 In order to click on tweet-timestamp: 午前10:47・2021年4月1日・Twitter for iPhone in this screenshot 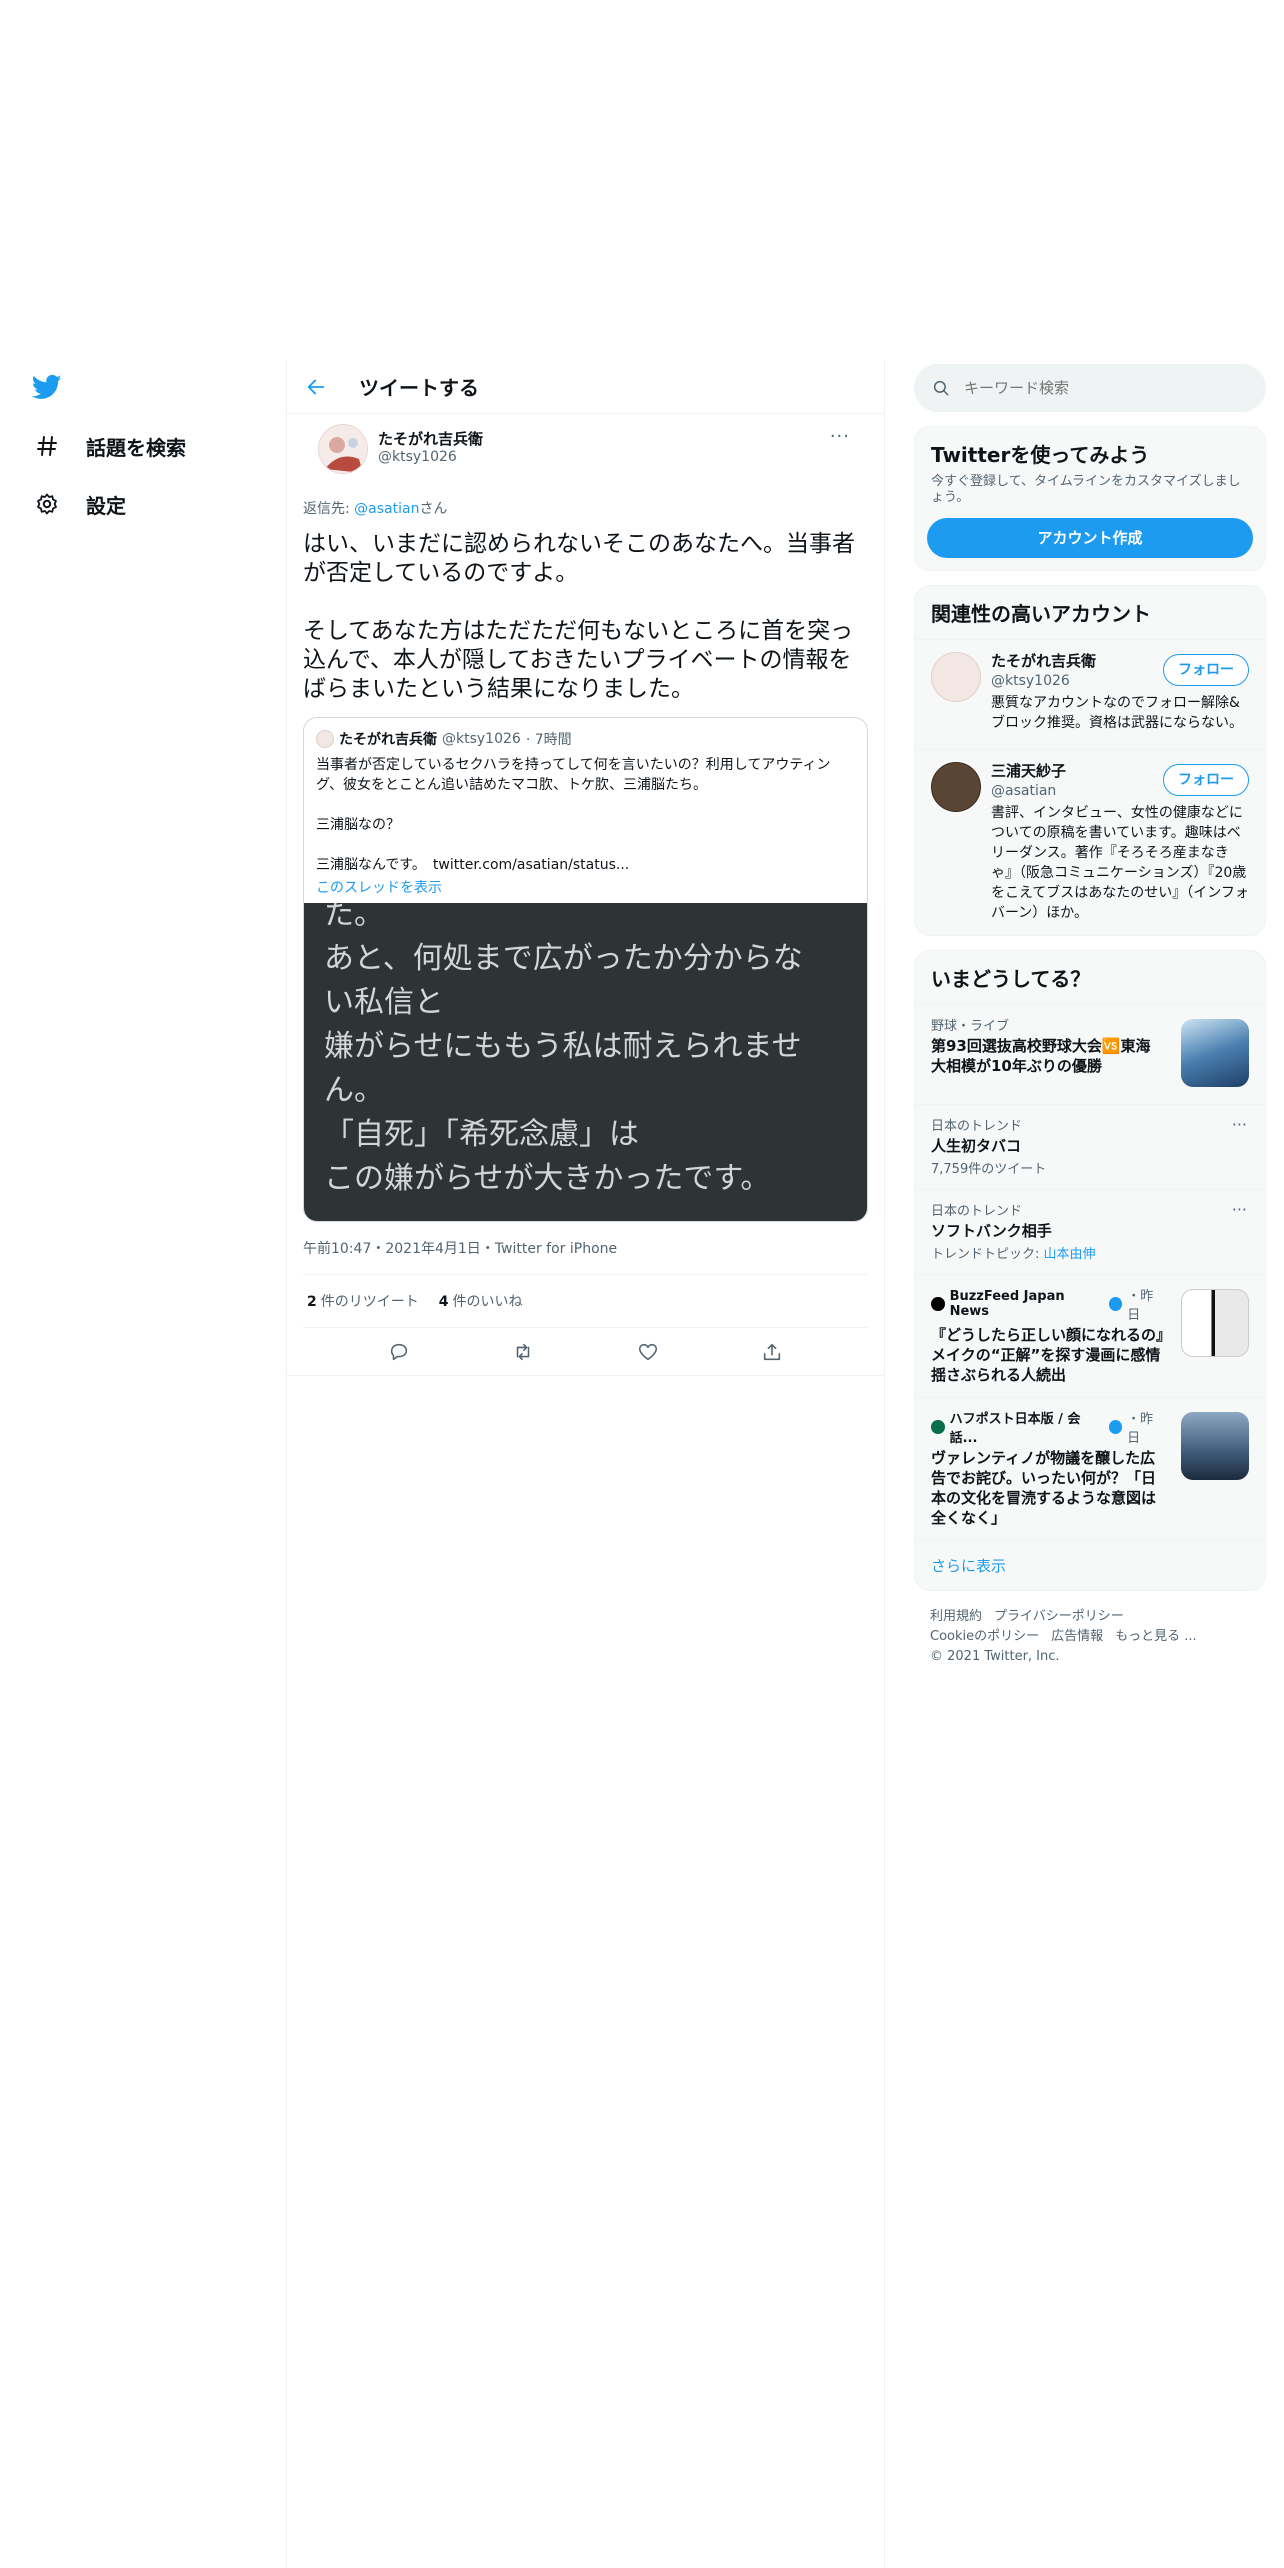, I will do `click(585, 1248)`.